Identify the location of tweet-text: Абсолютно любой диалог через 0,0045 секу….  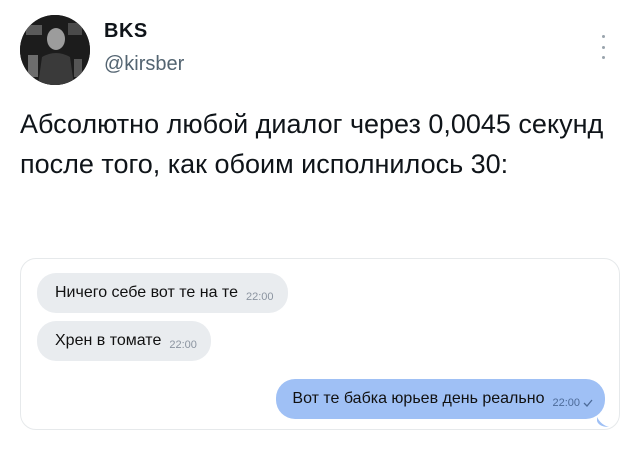
(312, 144).